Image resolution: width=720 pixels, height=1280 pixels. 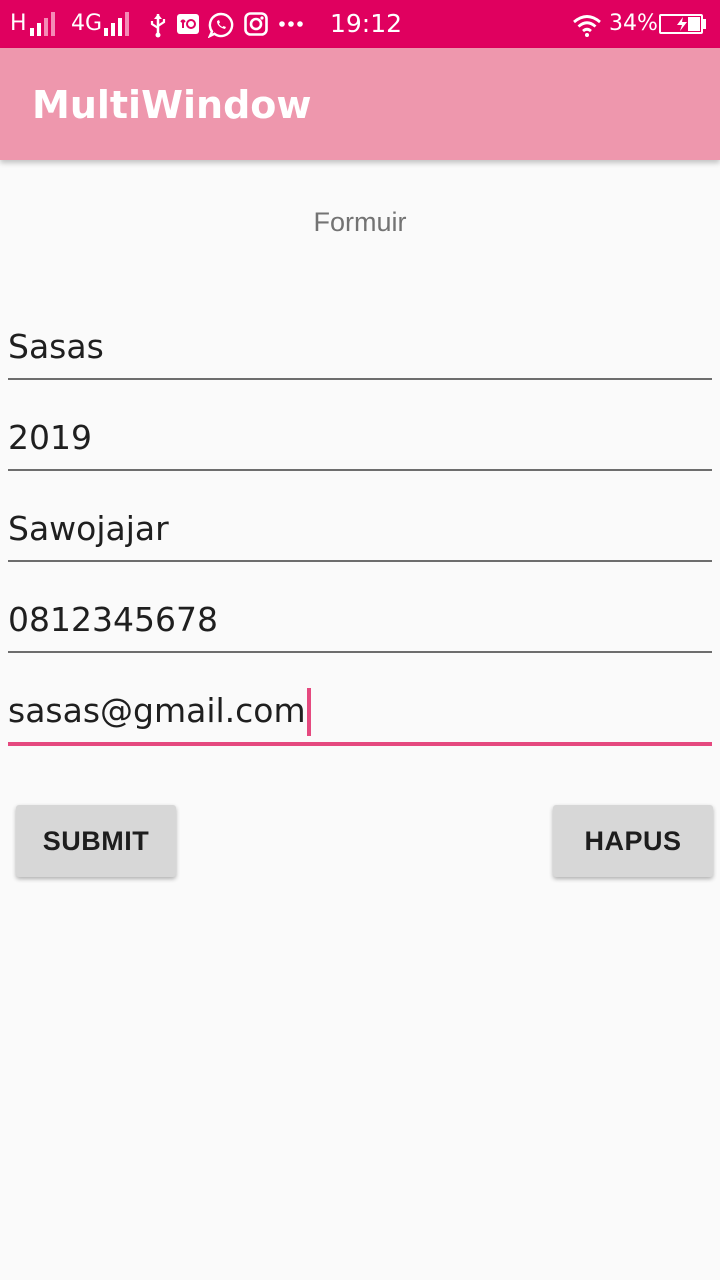 What do you see at coordinates (96, 841) in the screenshot?
I see `submit-button: SUBMIT` at bounding box center [96, 841].